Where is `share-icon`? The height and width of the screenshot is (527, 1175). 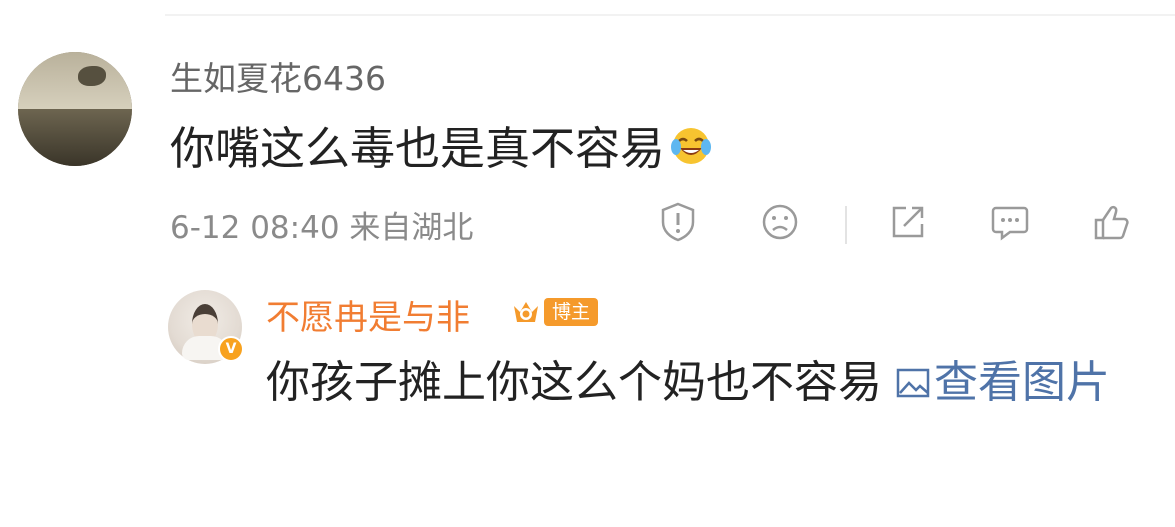
share-icon is located at coordinates (908, 222).